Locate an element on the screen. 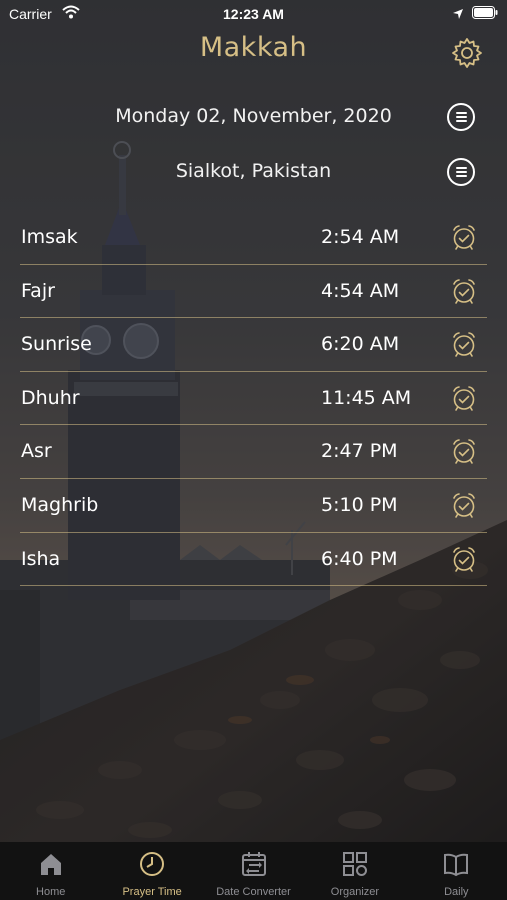 The width and height of the screenshot is (507, 900). prayer-row-maghrib: Maghrib 5:10 PM is located at coordinates (253, 506).